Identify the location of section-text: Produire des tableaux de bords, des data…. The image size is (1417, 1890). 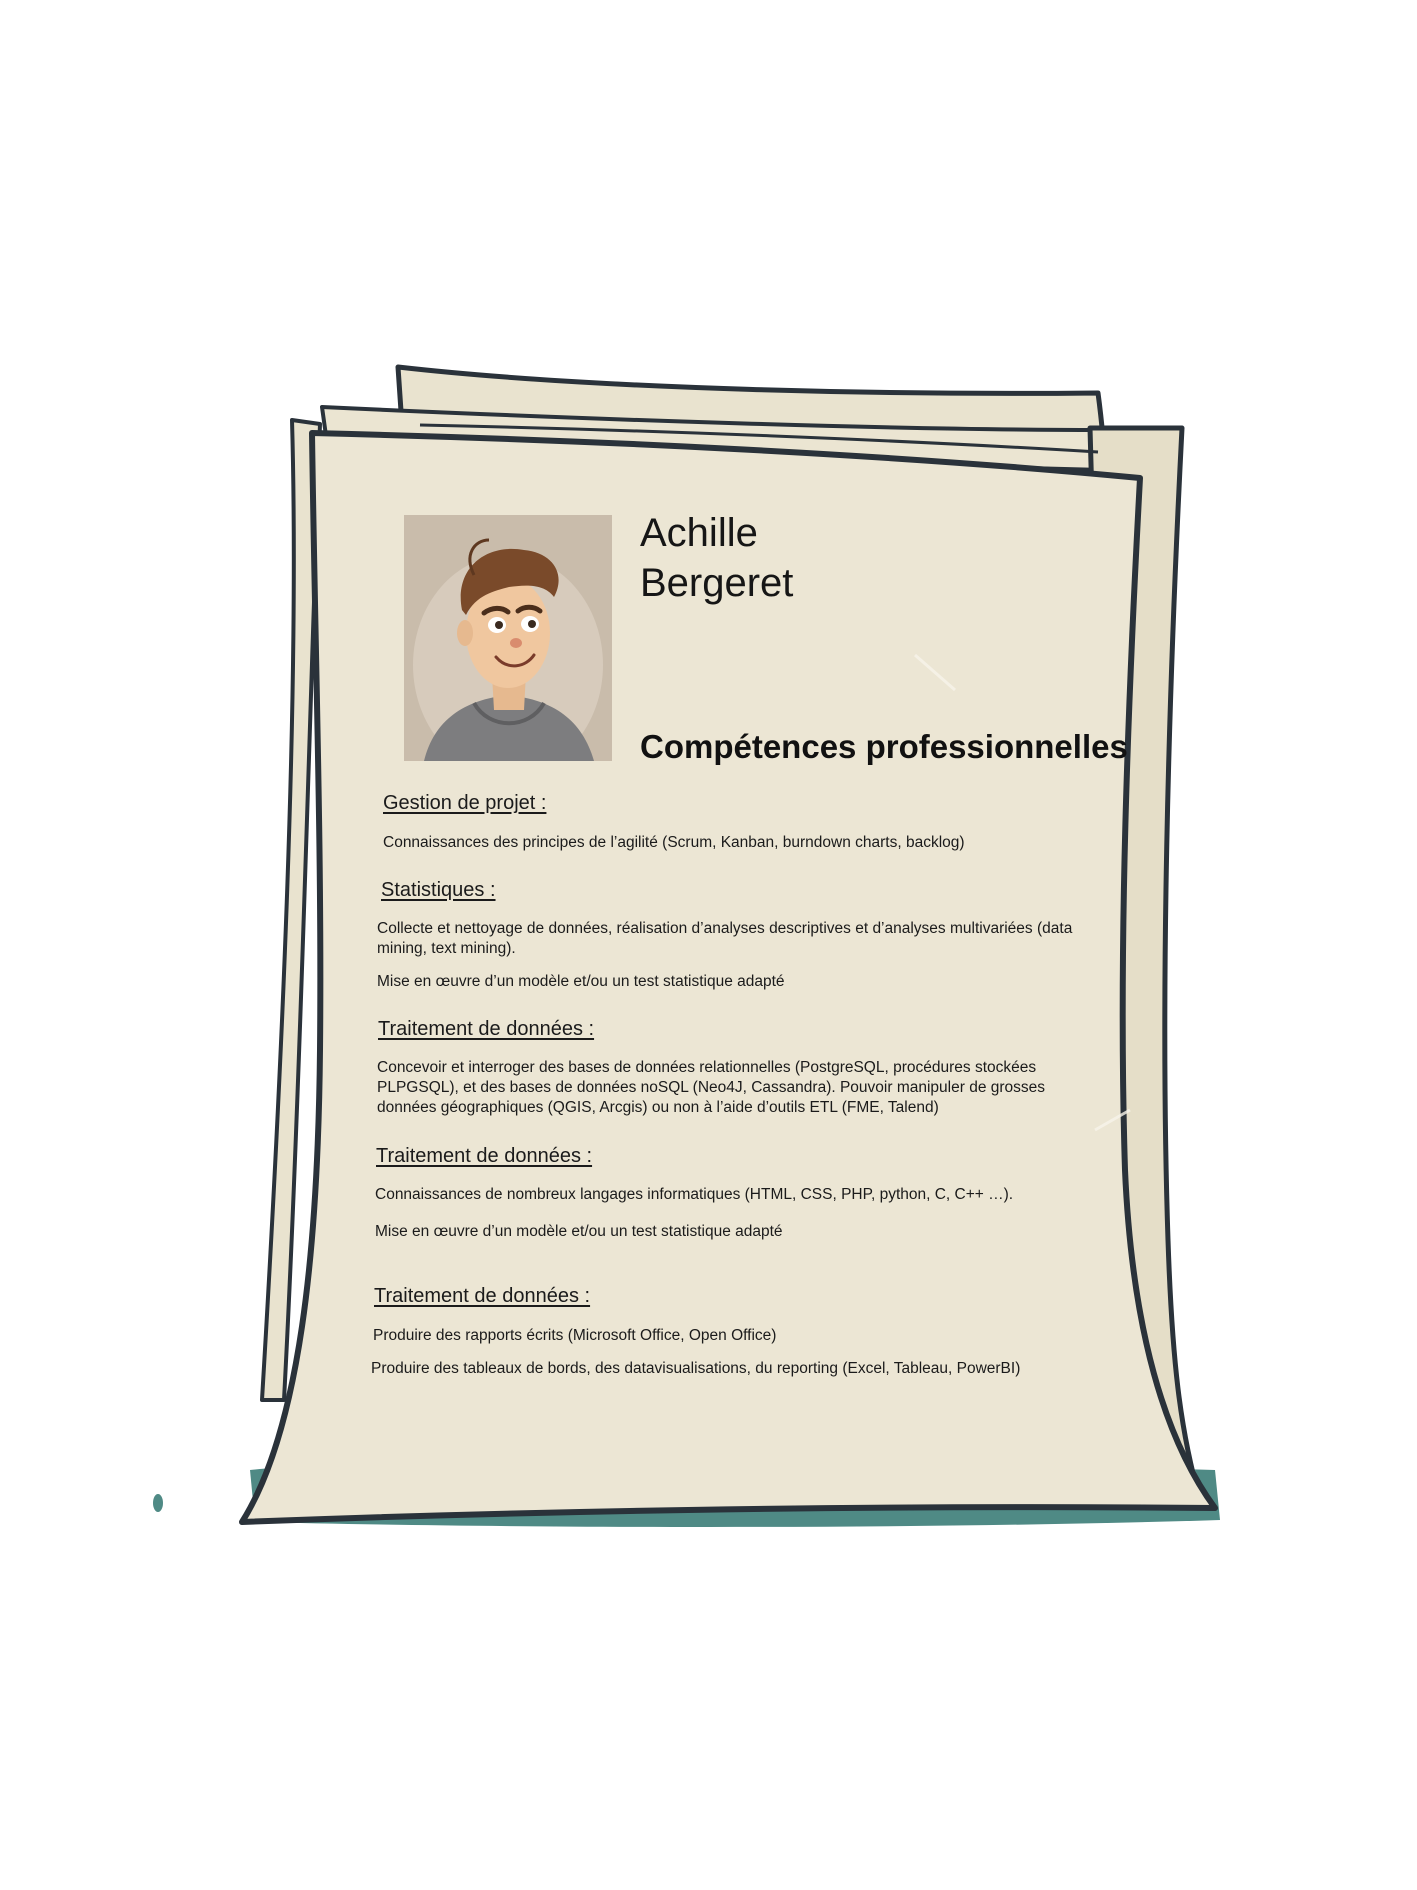
(696, 1368).